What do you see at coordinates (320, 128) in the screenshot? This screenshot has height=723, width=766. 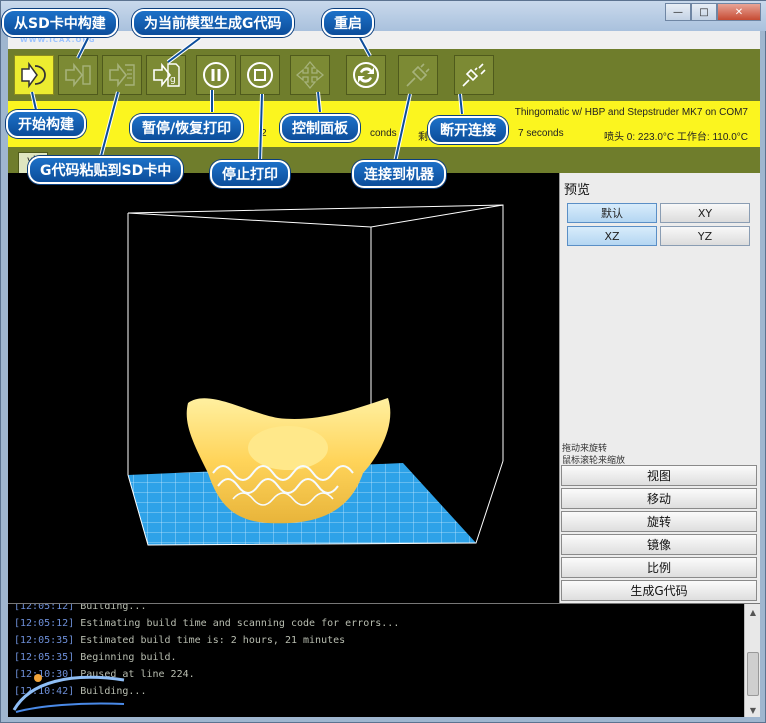 I see `callout-control-panel: 控制面板` at bounding box center [320, 128].